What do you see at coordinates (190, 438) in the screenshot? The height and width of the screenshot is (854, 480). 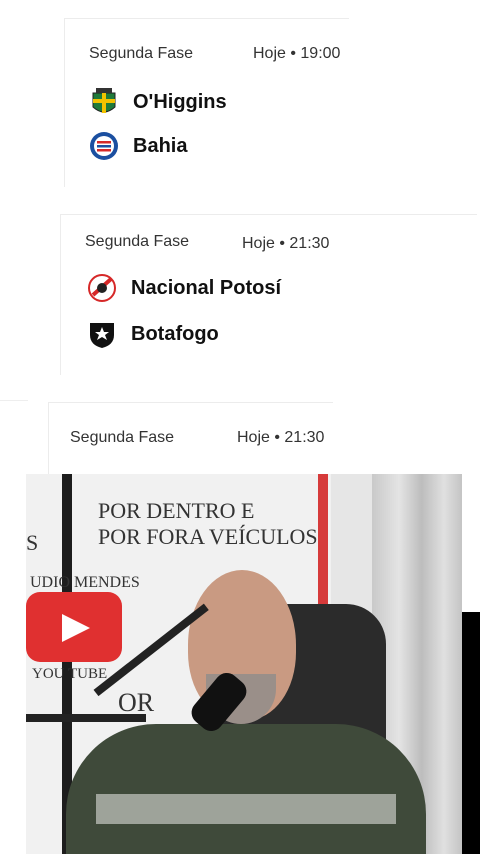 I see `match-card-3: Segunda Fase Hoje • 21:30` at bounding box center [190, 438].